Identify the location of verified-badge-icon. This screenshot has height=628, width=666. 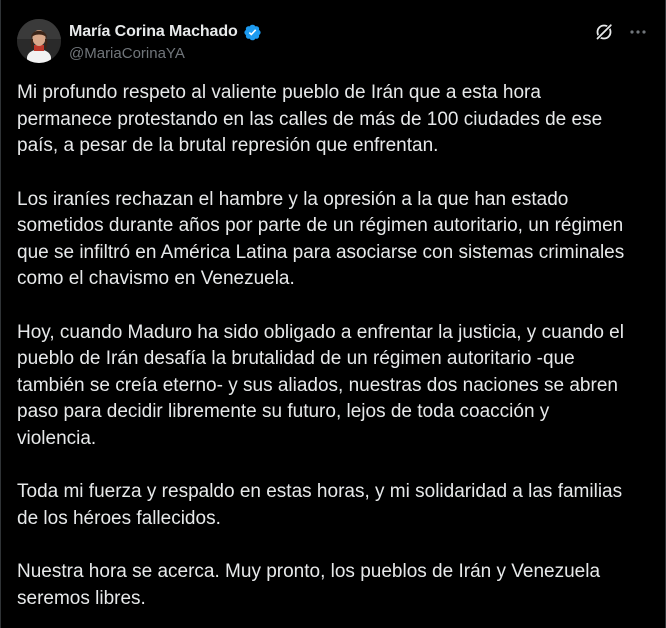
(252, 32).